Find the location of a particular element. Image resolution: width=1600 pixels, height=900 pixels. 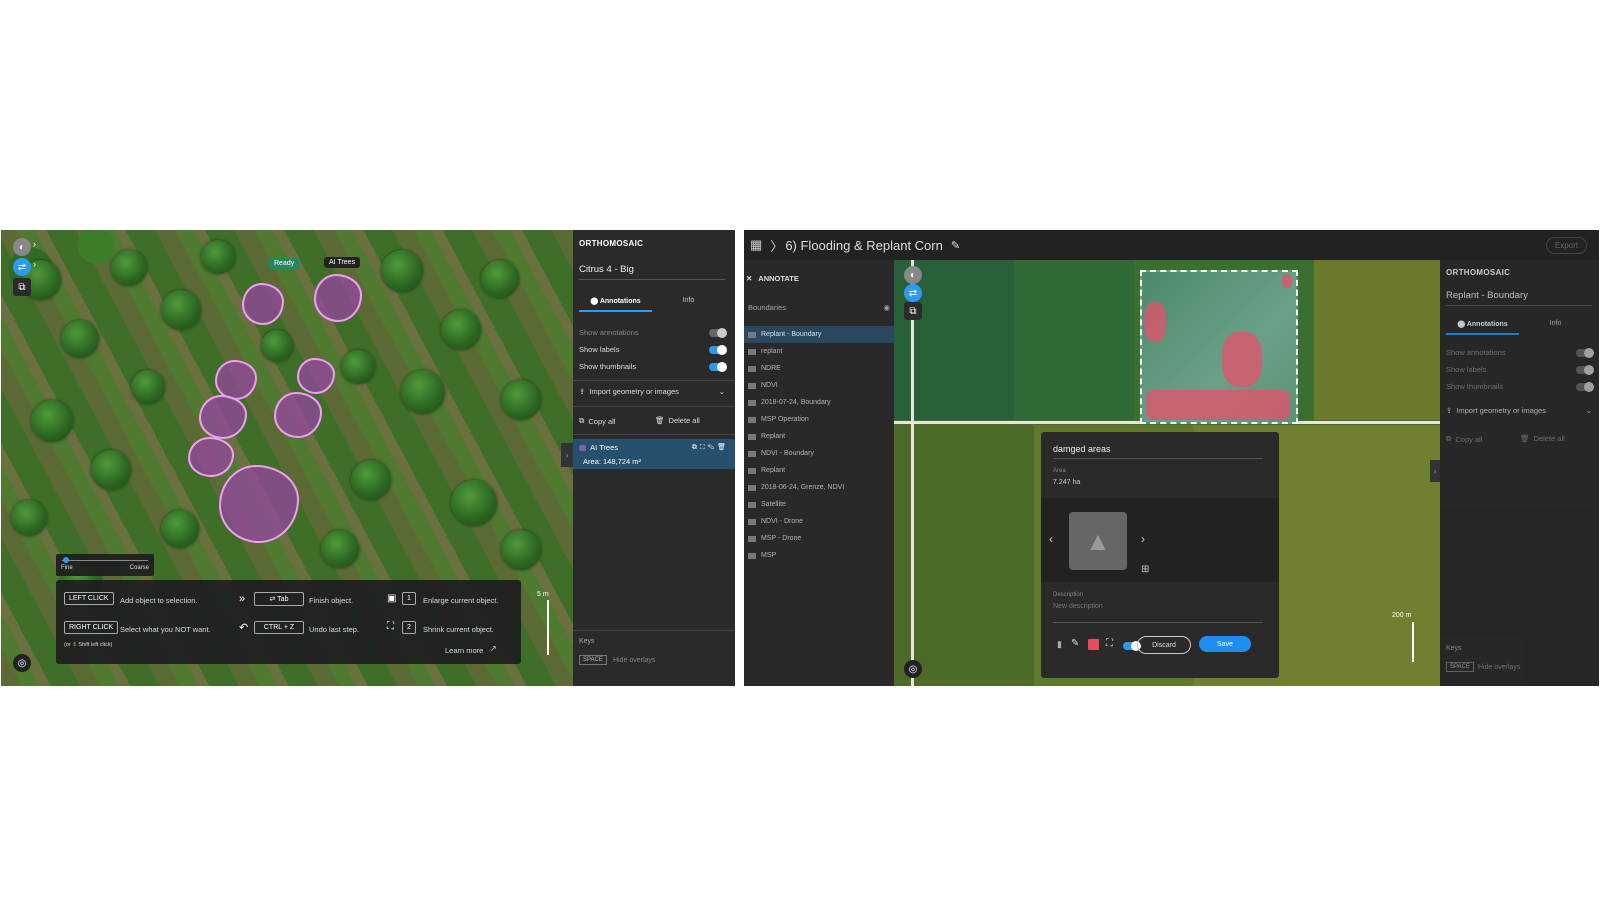

eye-icon: ◉ is located at coordinates (886, 307).